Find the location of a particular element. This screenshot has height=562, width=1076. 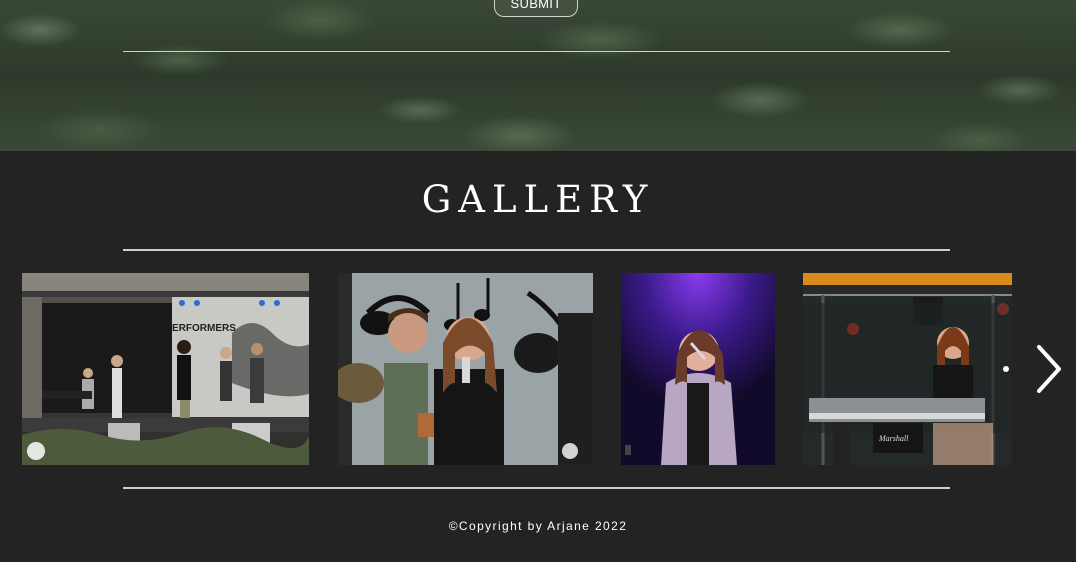

stage-banner-text: ERFORMERS is located at coordinates (204, 328).